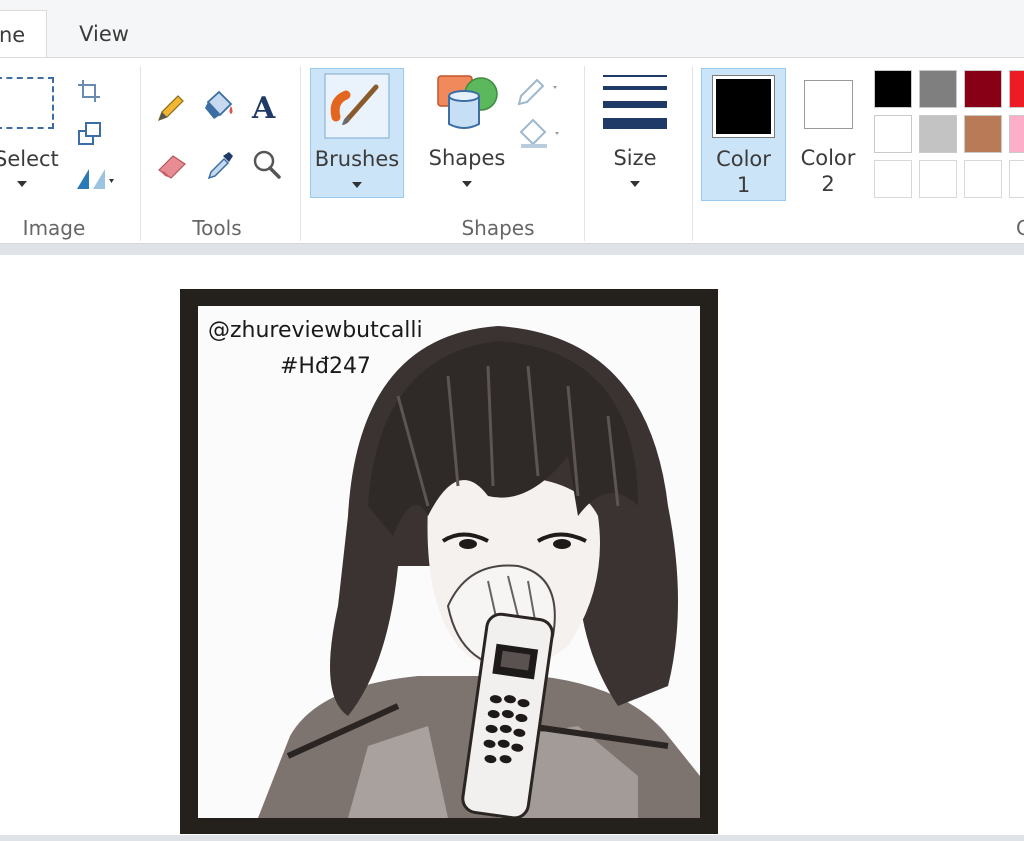 Image resolution: width=1024 pixels, height=841 pixels. I want to click on brushes-dropdown-caret, so click(357, 185).